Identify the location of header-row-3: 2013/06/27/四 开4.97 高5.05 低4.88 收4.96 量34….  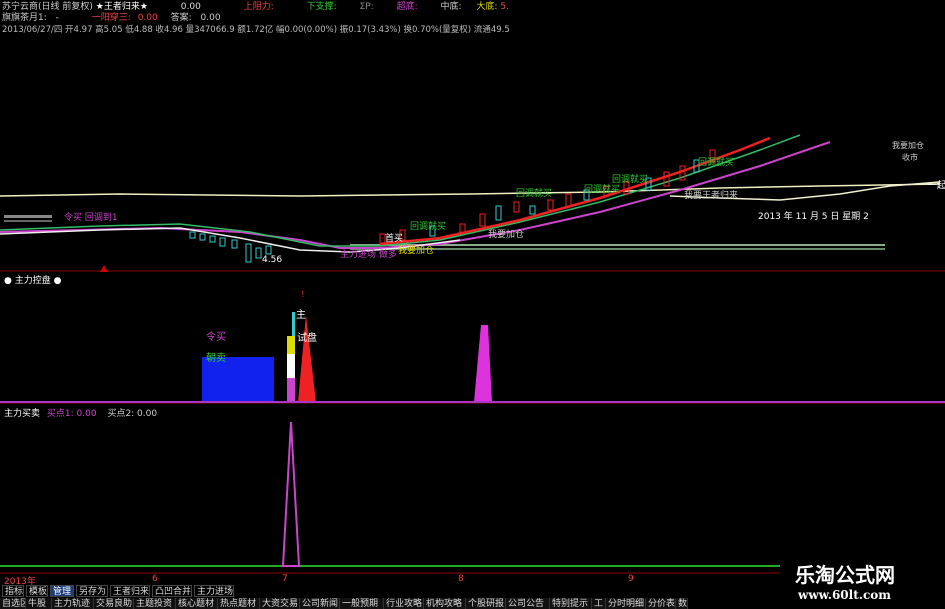
(256, 30).